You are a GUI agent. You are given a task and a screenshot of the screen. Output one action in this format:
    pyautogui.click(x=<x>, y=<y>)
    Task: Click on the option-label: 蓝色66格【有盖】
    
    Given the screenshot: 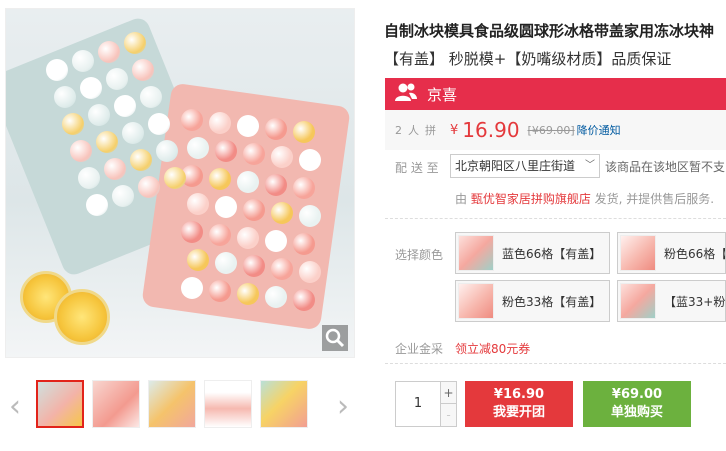 What is the action you would take?
    pyautogui.click(x=552, y=253)
    